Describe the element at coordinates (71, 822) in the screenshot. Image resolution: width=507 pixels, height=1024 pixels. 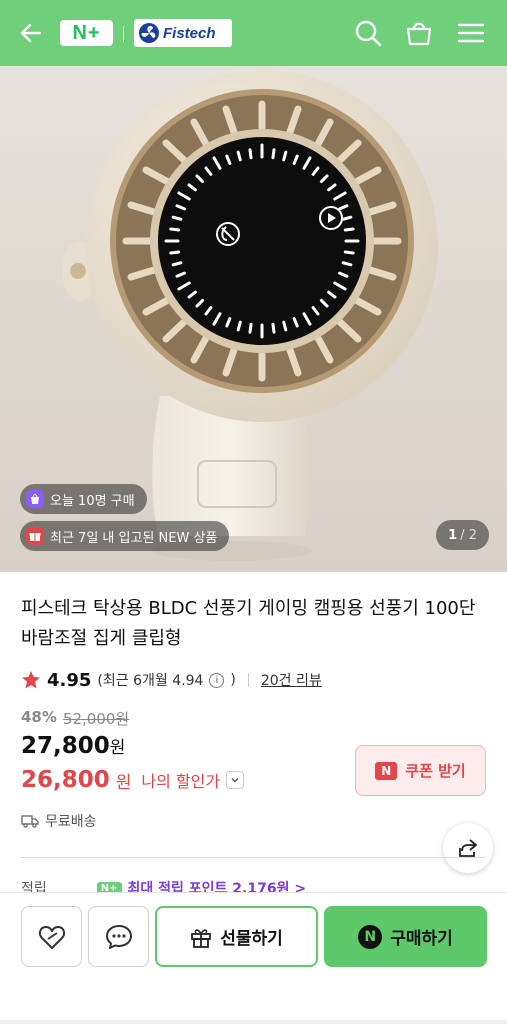
I see `shipping-text: 무료배송` at that location.